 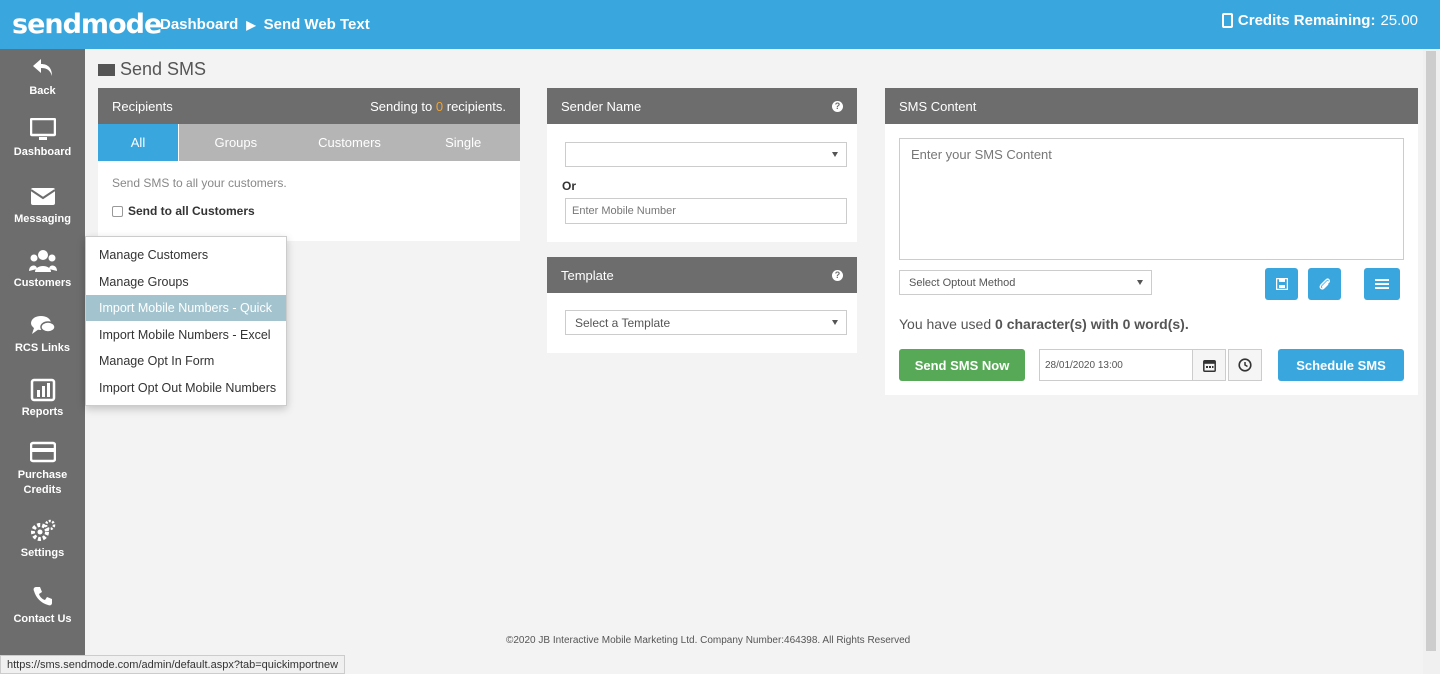 I want to click on send-all-row: Send to all Customers, so click(x=183, y=211).